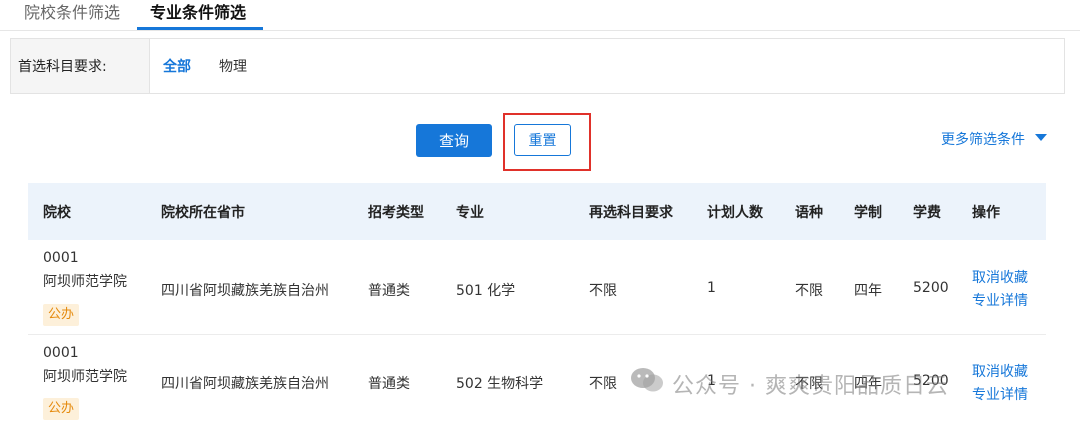 The height and width of the screenshot is (429, 1080). What do you see at coordinates (454, 140) in the screenshot?
I see `query-button: 查询` at bounding box center [454, 140].